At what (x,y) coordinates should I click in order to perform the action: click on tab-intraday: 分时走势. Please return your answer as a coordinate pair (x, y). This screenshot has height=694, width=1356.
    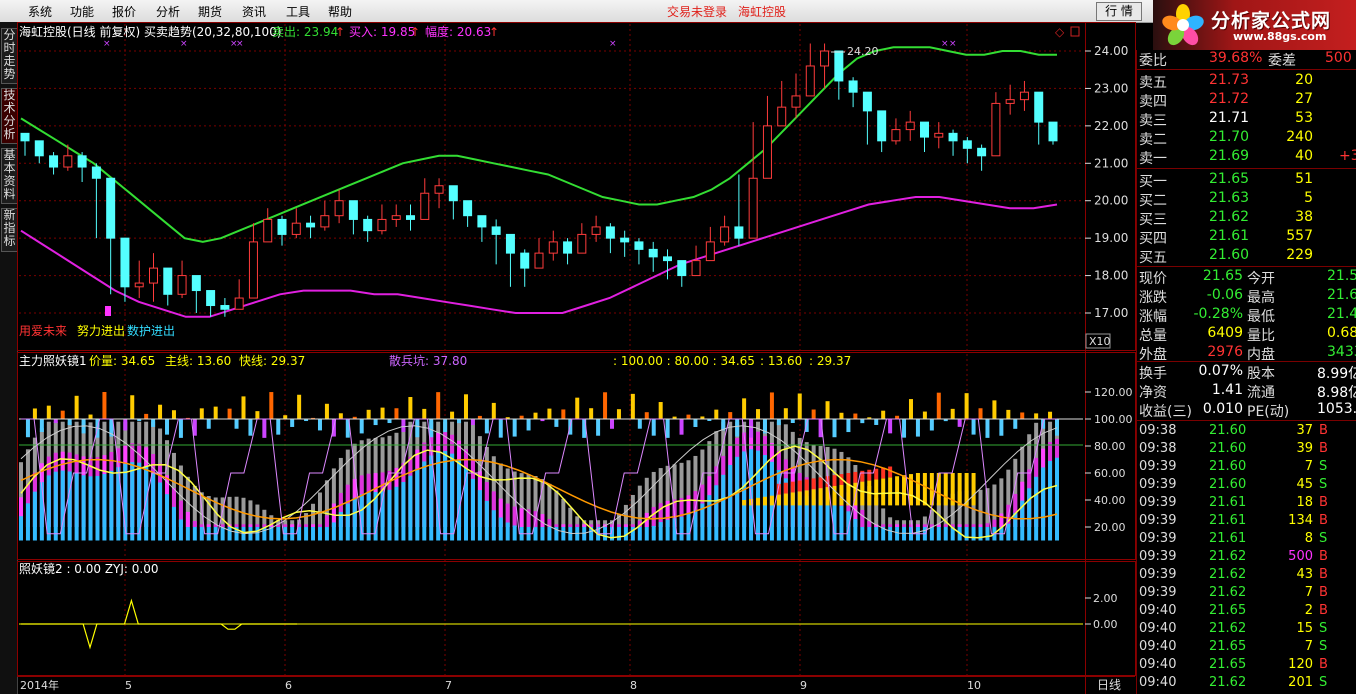
    Looking at the image, I should click on (9, 56).